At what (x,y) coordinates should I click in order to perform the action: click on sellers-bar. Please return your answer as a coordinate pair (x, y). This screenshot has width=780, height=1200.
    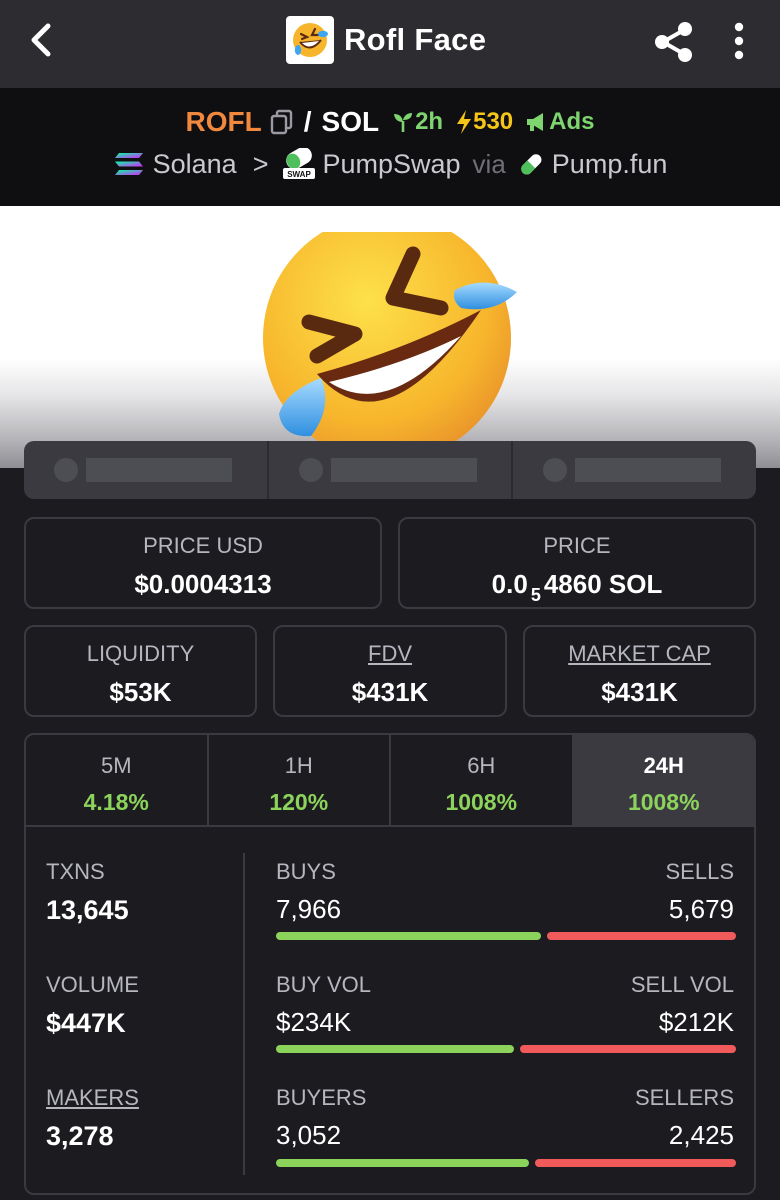
    Looking at the image, I should click on (635, 1163).